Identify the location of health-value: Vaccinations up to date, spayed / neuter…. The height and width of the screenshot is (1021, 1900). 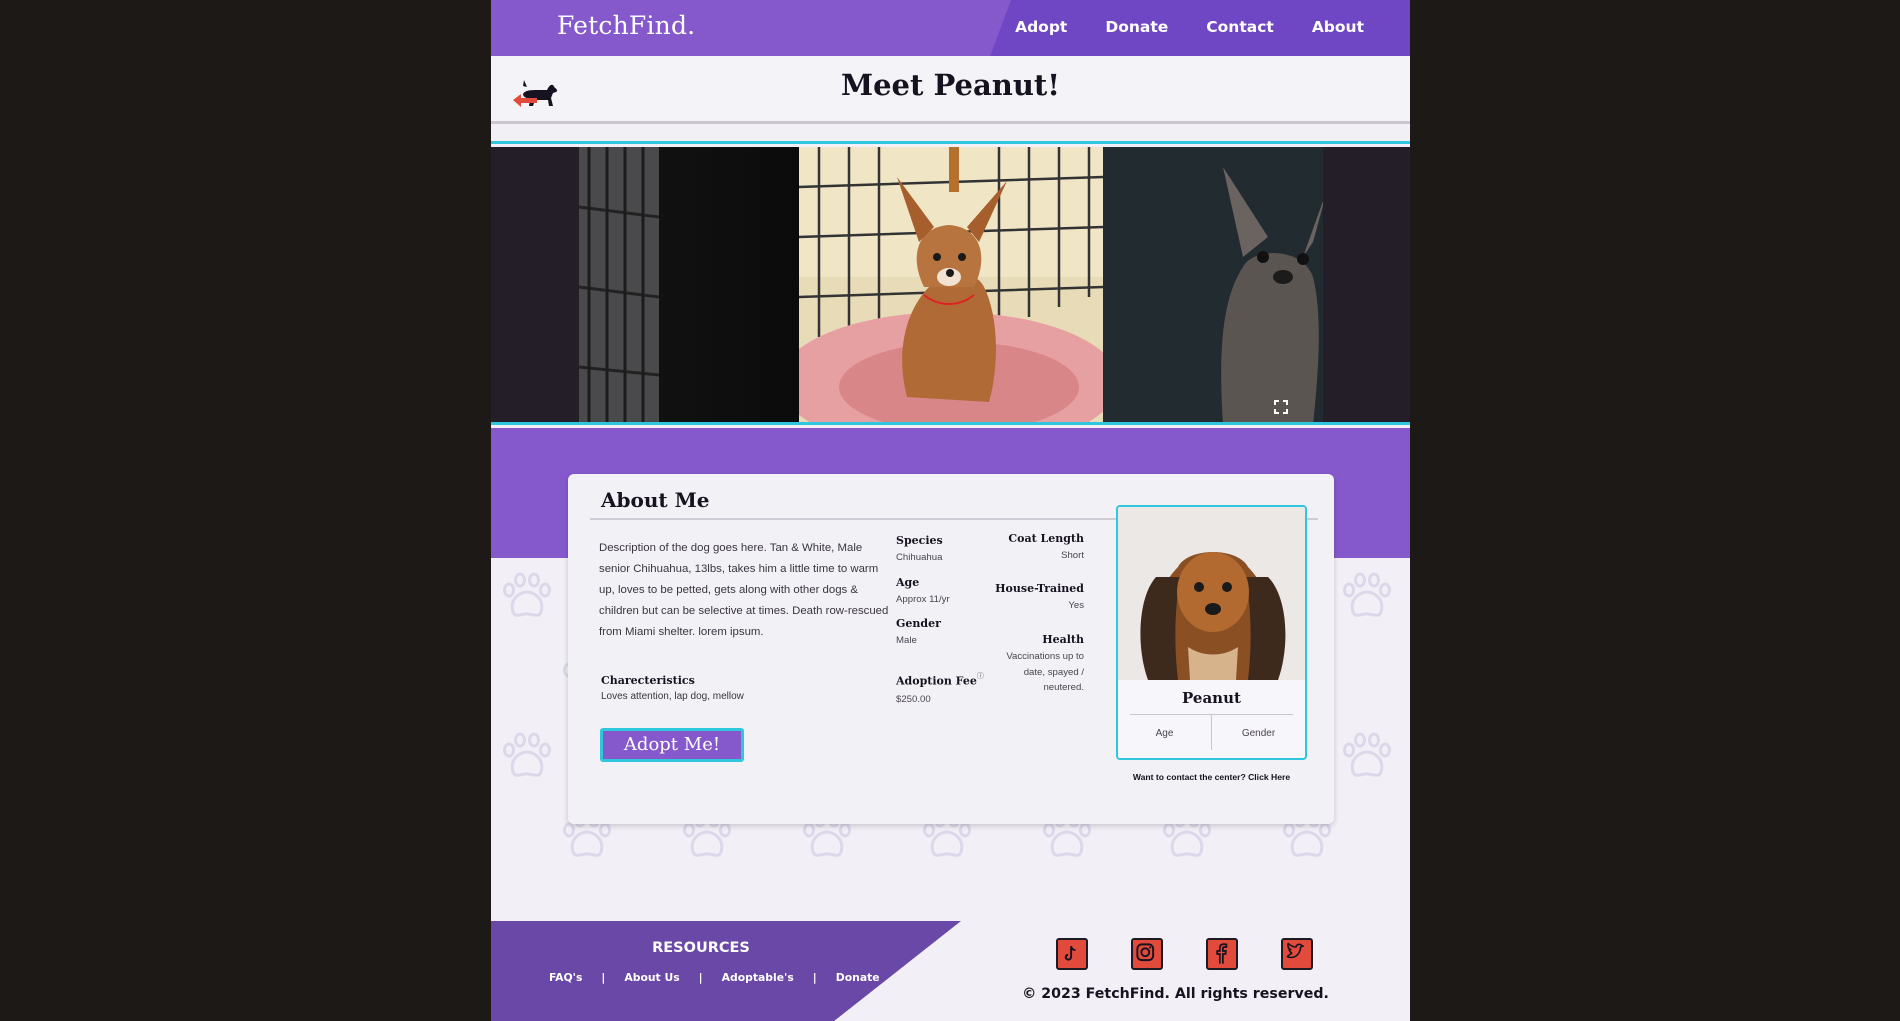
(1045, 672).